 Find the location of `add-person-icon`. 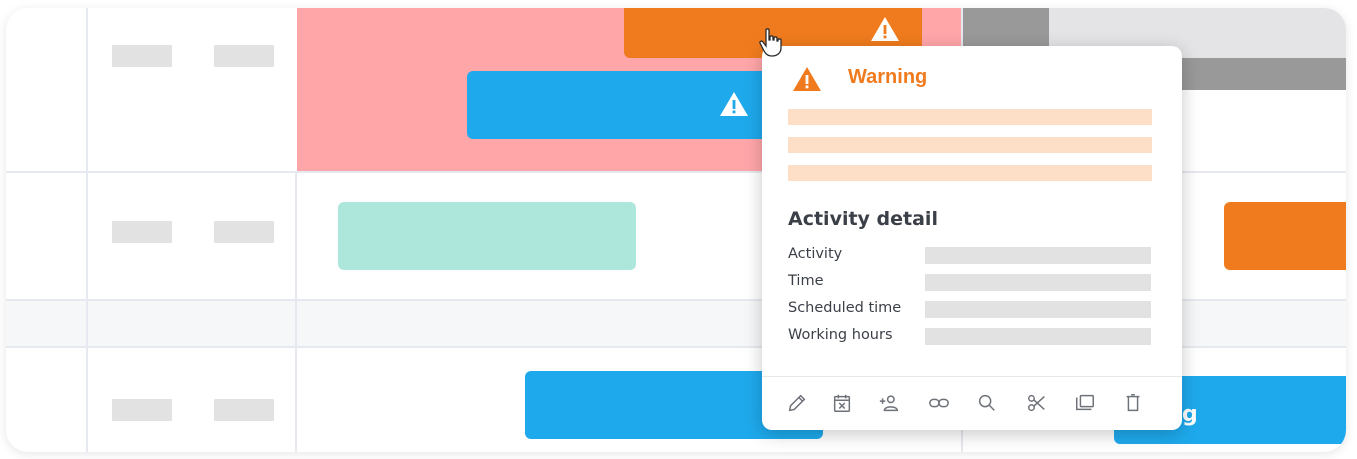

add-person-icon is located at coordinates (888, 403).